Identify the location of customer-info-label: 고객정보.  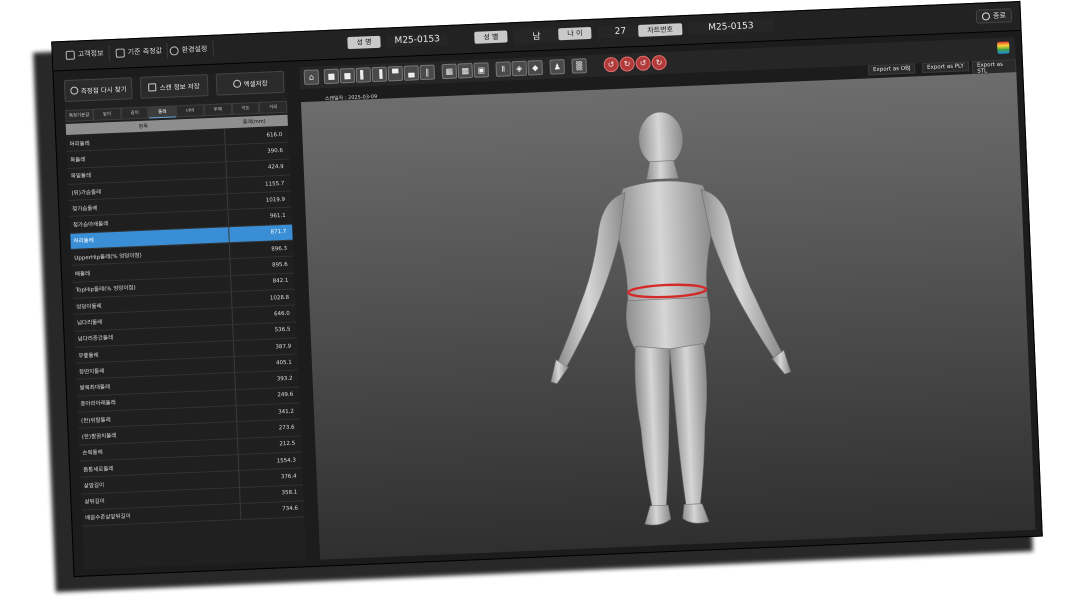
(90, 54).